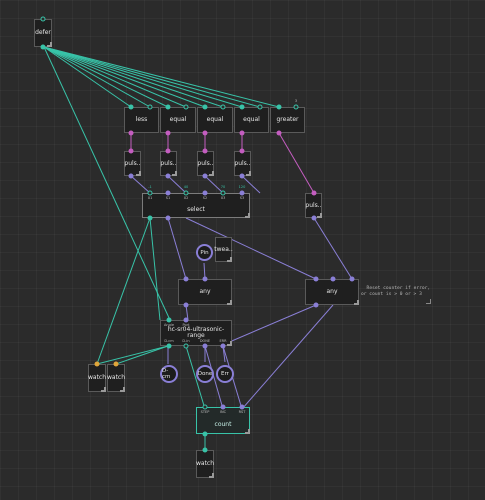 Image resolution: width=485 pixels, height=500 pixels. I want to click on link-any2-range, so click(268, 325).